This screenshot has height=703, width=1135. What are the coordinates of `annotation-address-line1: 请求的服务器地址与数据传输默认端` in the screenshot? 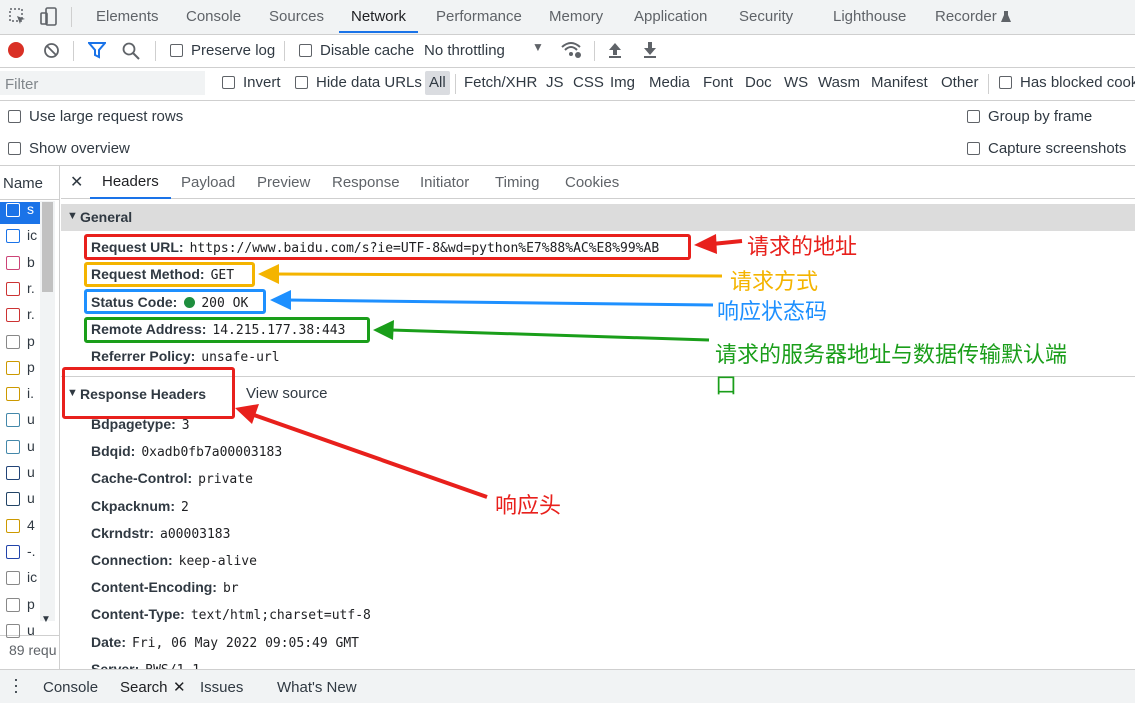 It's located at (891, 355).